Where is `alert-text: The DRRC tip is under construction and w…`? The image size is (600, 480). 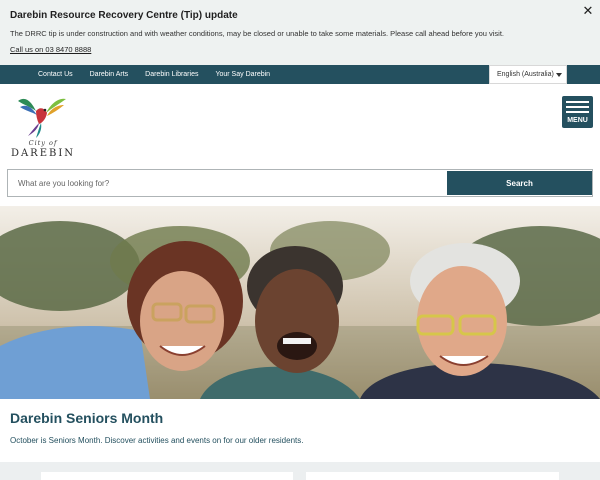
alert-text: The DRRC tip is under construction and w… is located at coordinates (257, 33).